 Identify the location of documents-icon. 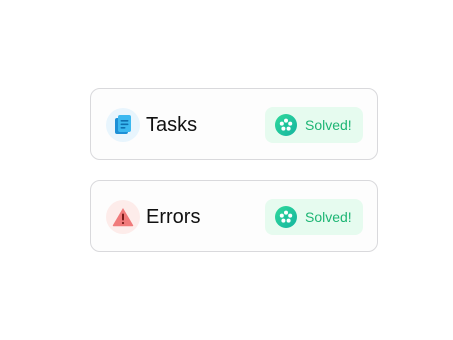
(123, 124).